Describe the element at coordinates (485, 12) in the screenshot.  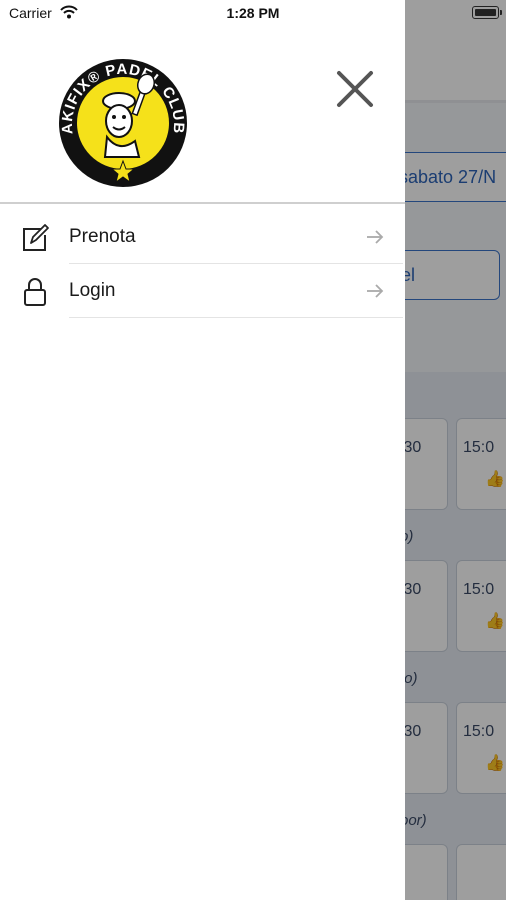
I see `battery-icon` at that location.